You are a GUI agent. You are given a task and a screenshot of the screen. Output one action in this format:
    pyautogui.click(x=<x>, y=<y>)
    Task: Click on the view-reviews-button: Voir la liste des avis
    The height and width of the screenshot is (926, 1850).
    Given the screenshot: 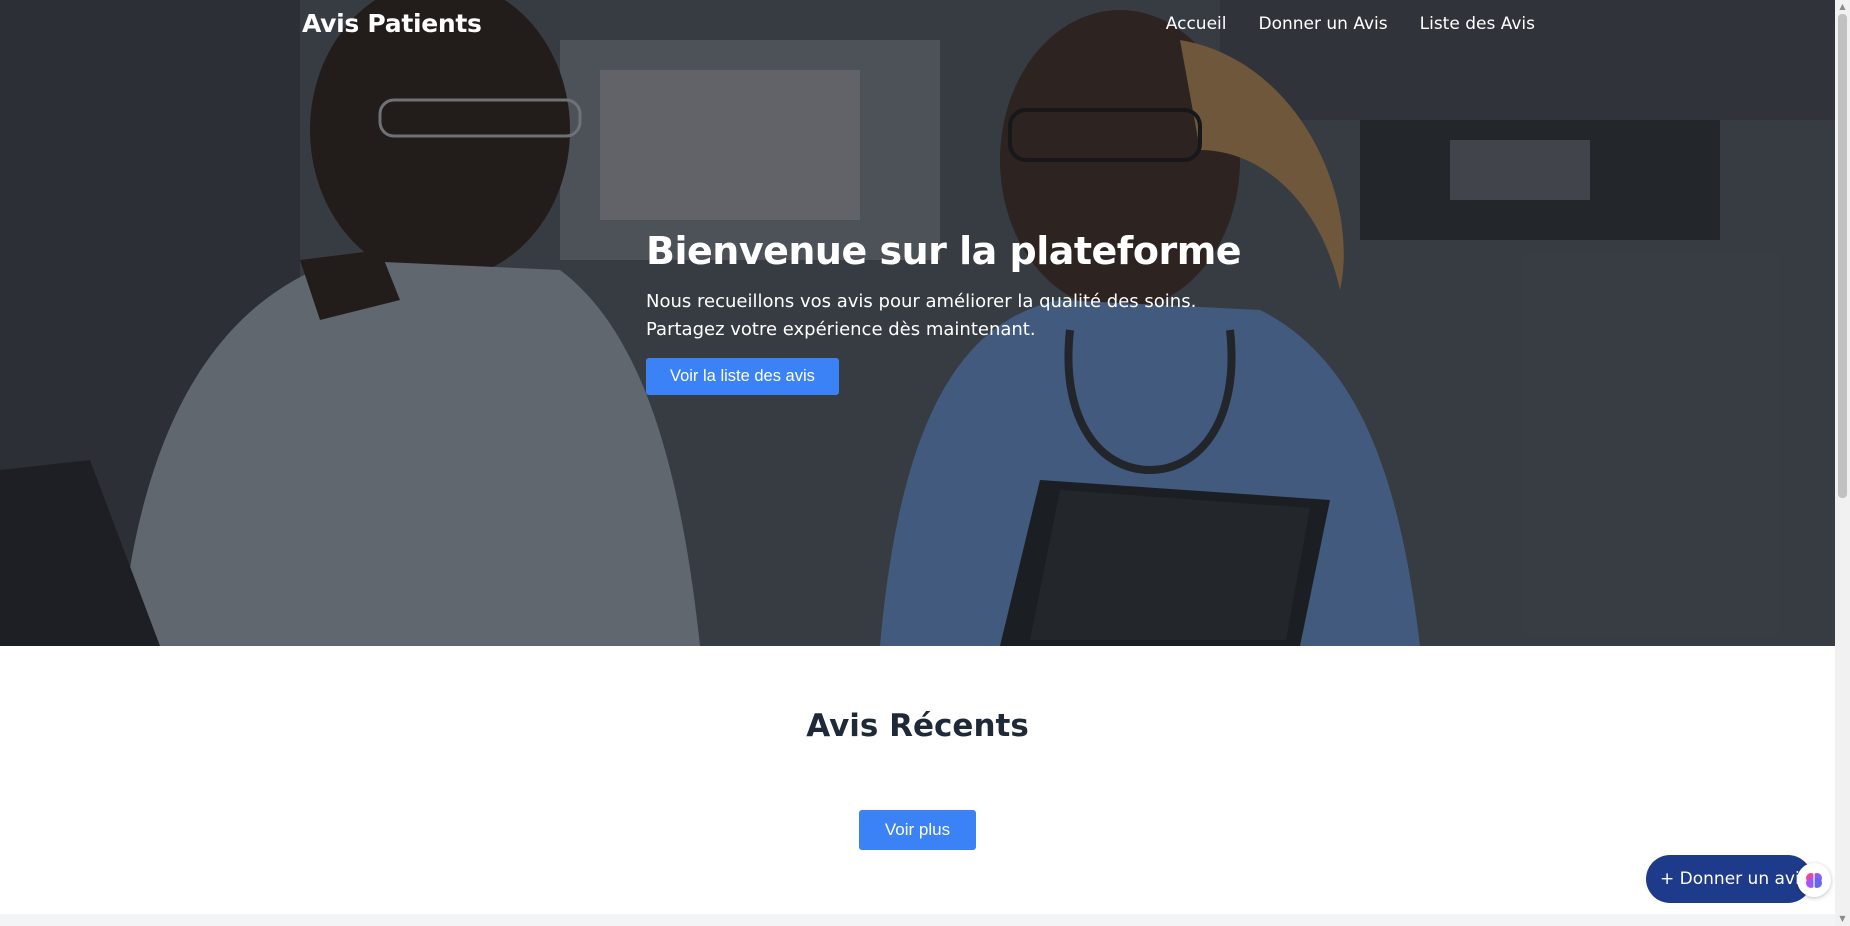 What is the action you would take?
    pyautogui.click(x=742, y=376)
    